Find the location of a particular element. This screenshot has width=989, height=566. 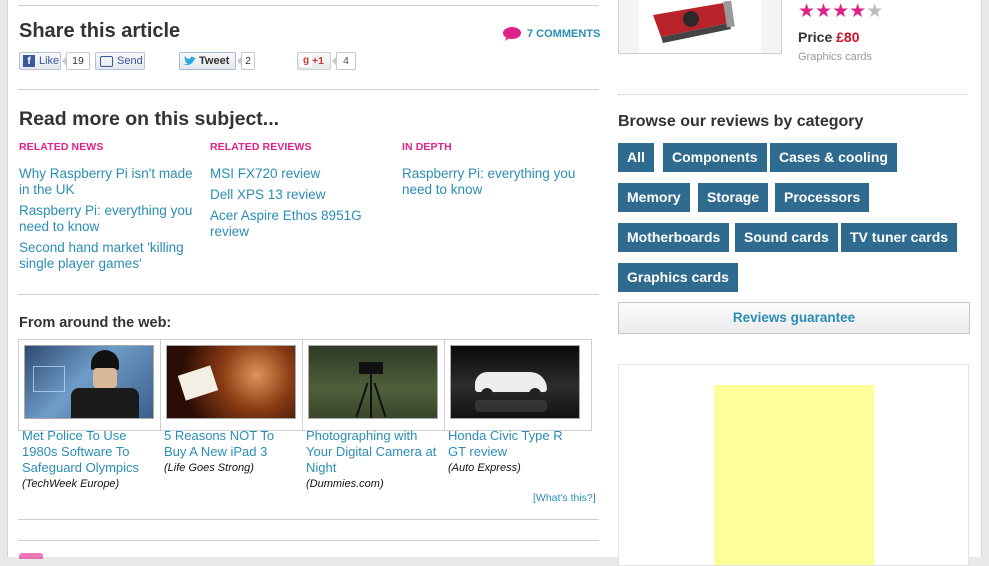

product-image-frame is located at coordinates (700, 27).